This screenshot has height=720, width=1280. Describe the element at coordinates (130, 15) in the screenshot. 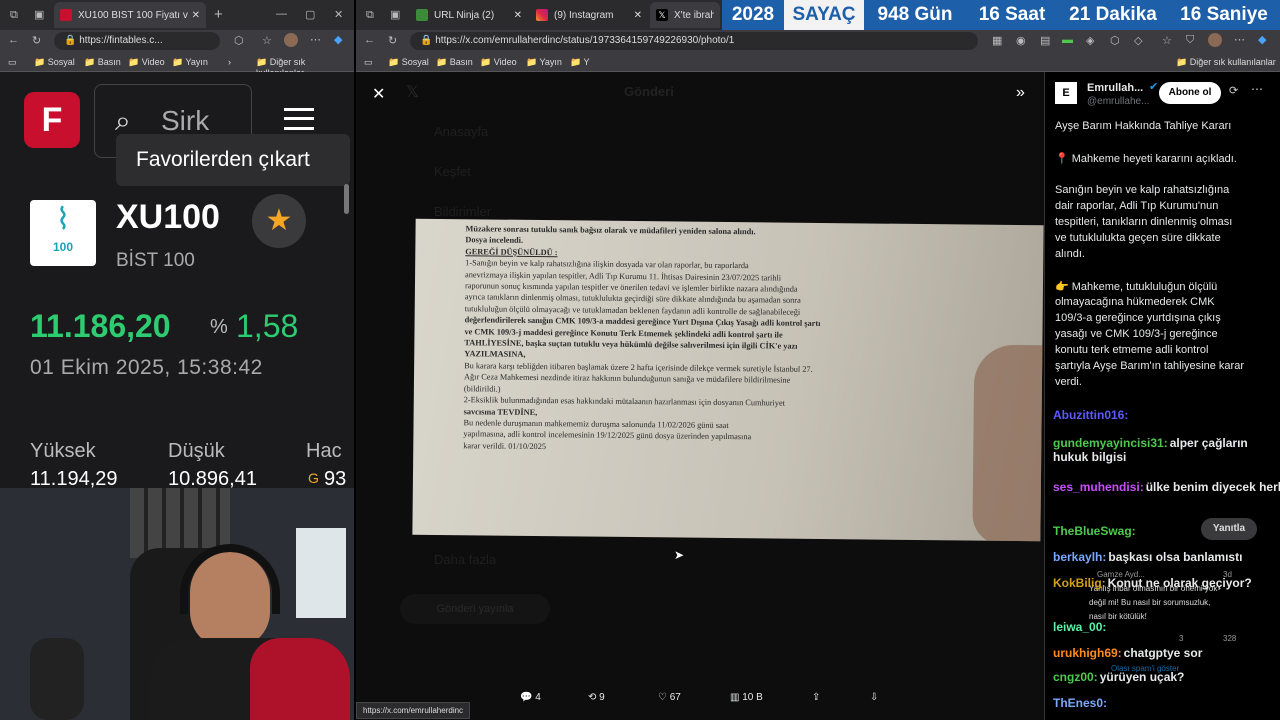

I see `tab-fintables: XU100 BİST 100 Fiyatı ve Grafi ✕` at that location.